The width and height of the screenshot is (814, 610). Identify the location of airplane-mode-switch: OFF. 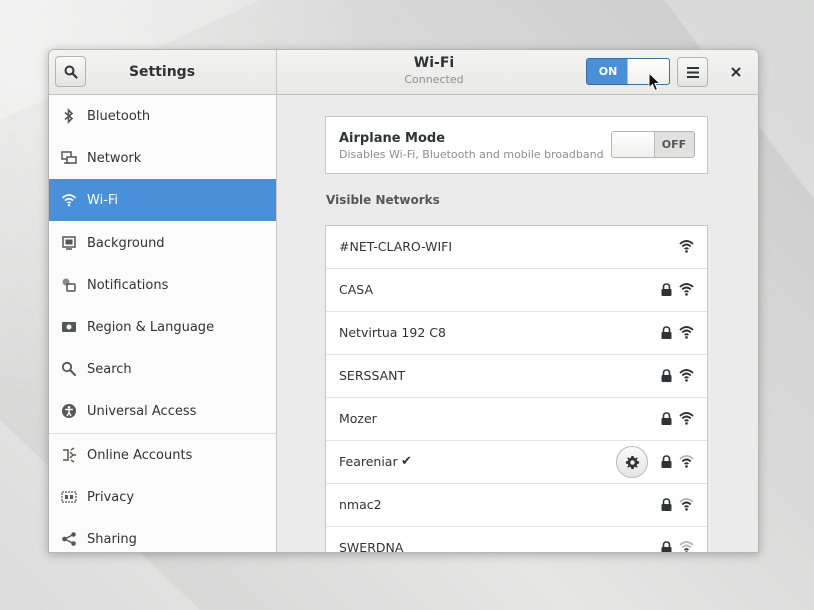
(653, 144).